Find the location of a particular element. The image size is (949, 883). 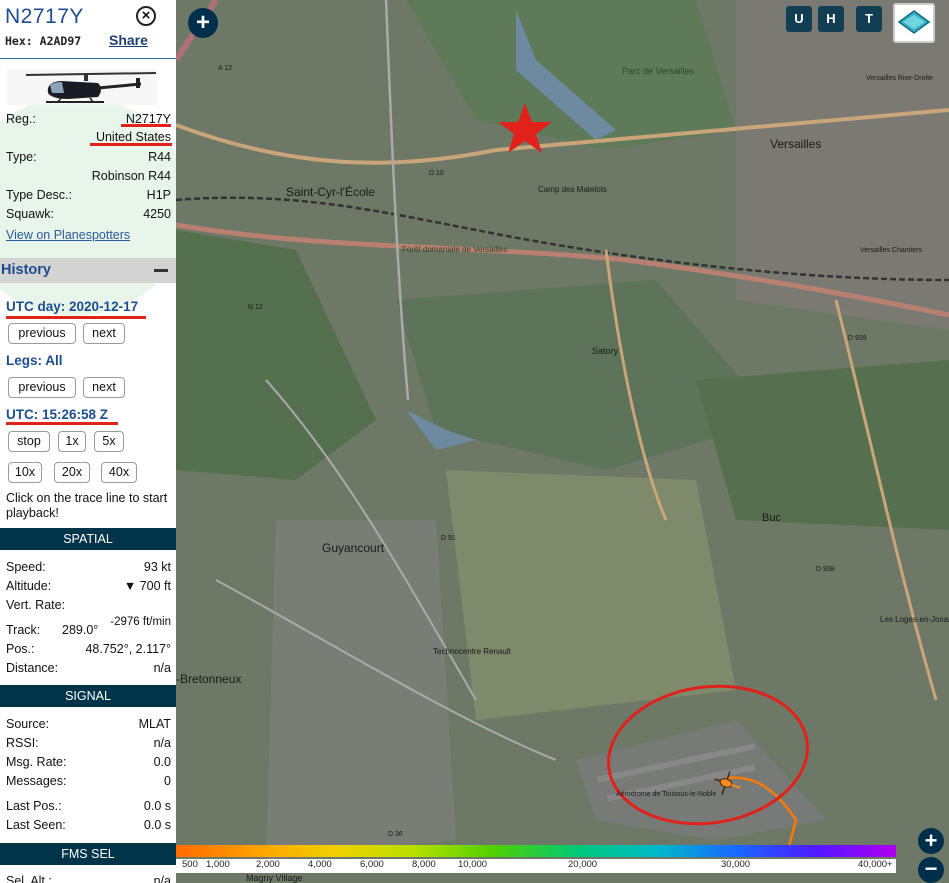

fms-section-header: FMS SEL is located at coordinates (88, 854).